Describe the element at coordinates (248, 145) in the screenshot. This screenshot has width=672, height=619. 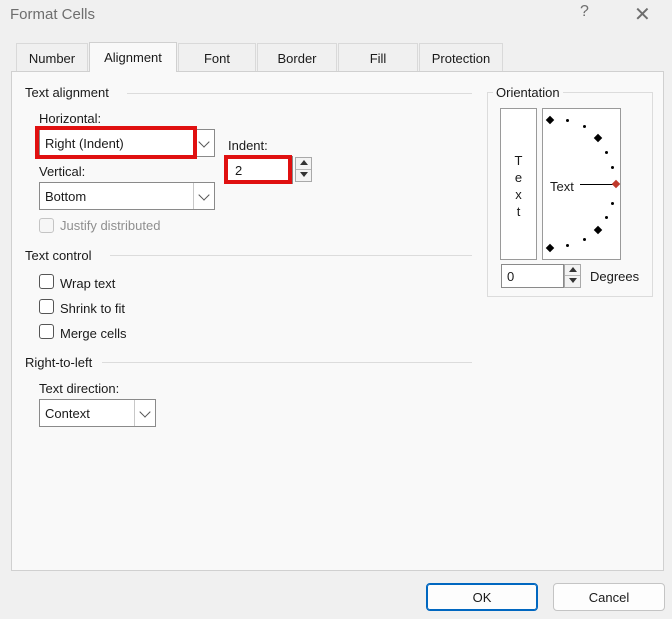
I see `indent-label: Indent:` at that location.